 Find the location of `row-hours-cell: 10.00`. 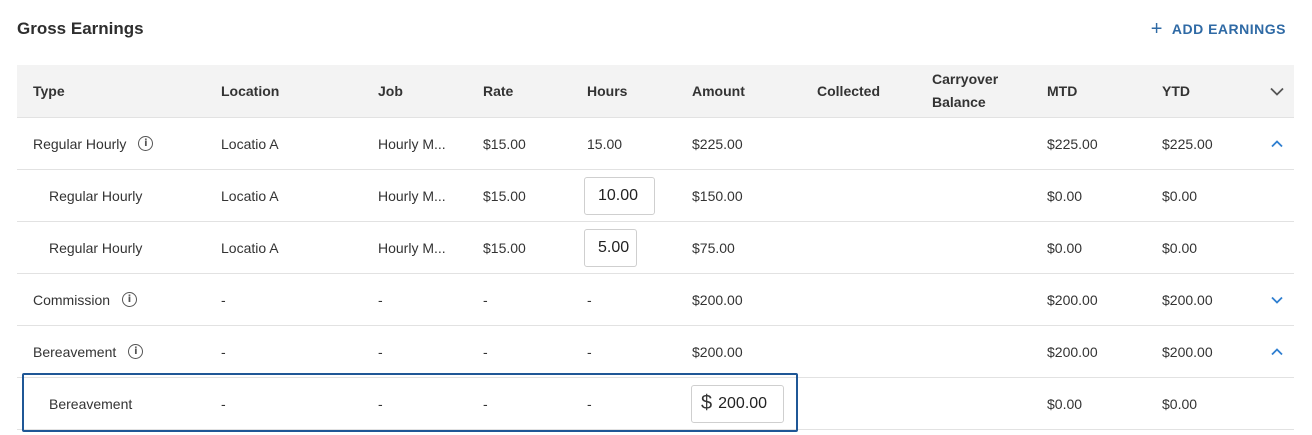

row-hours-cell: 10.00 is located at coordinates (619, 195).